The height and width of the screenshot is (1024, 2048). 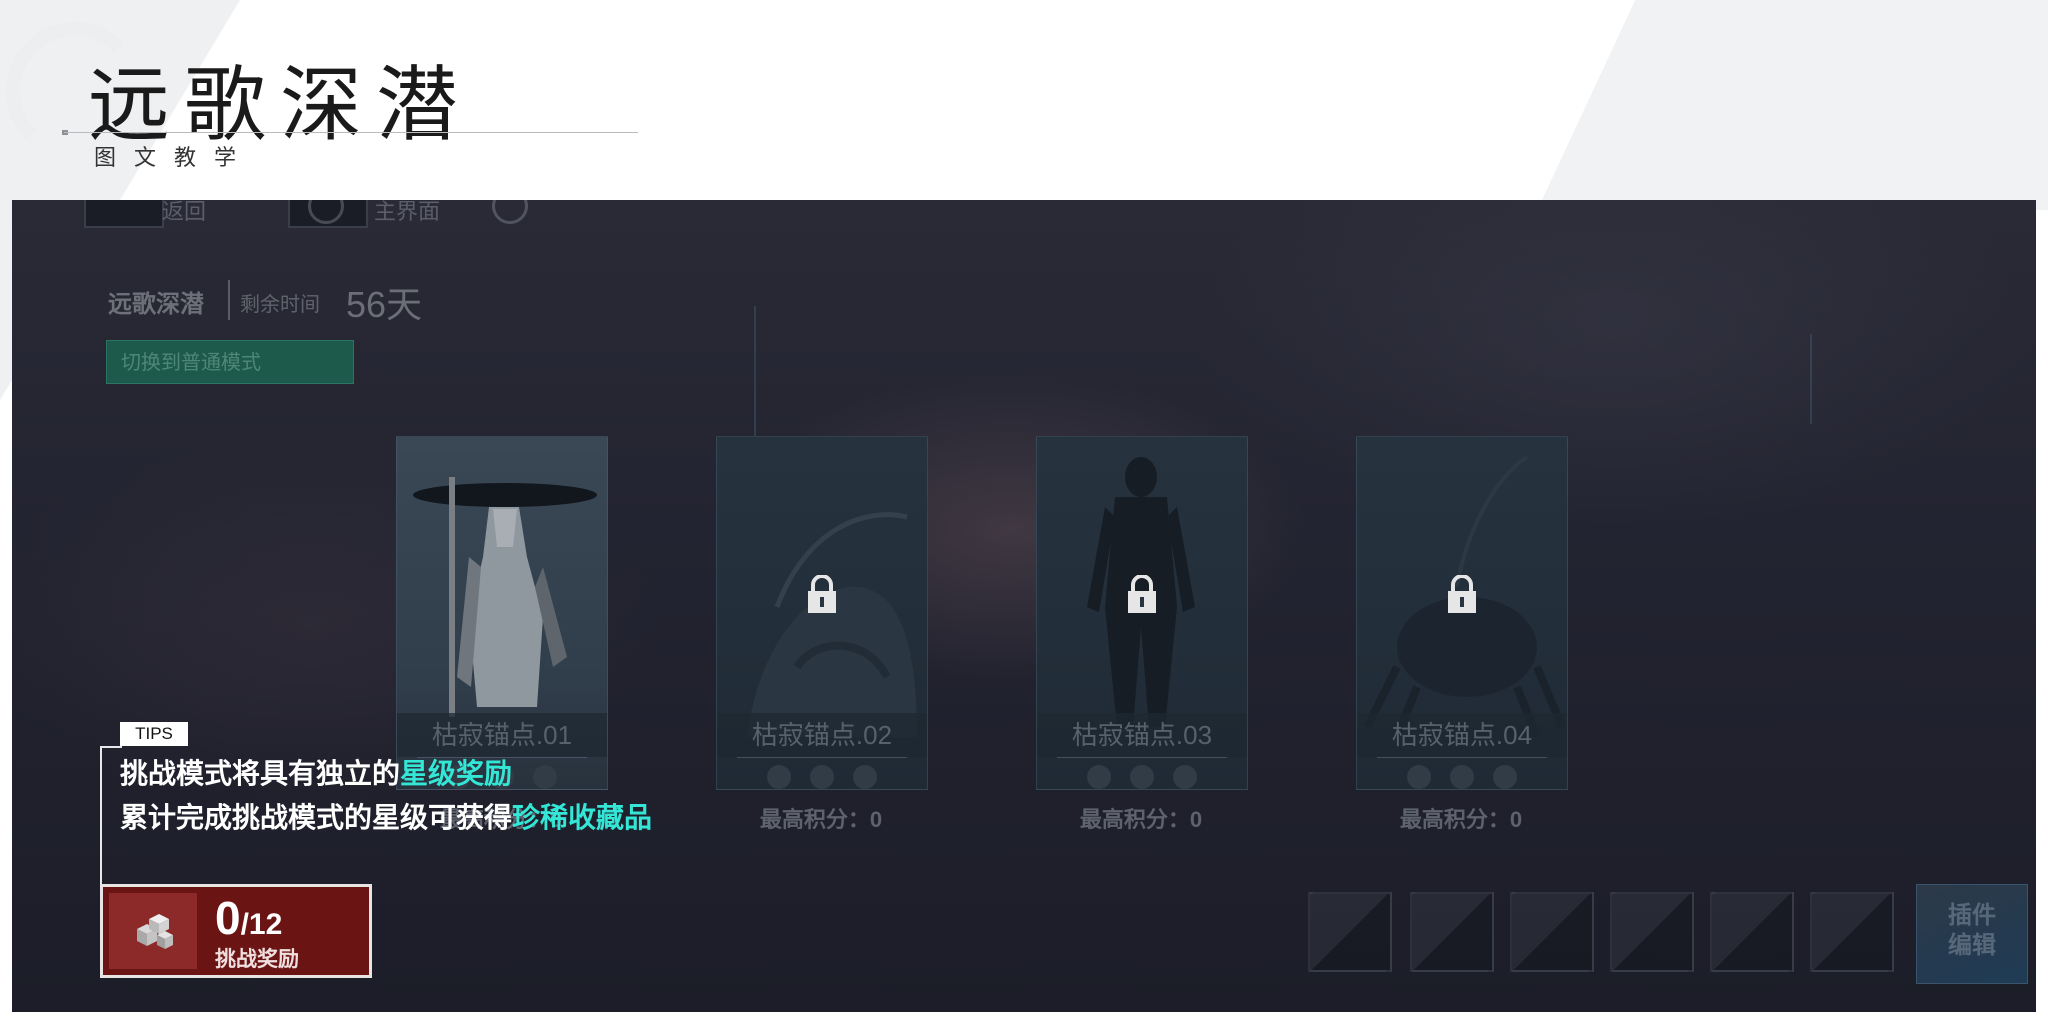 I want to click on tip-text: 挑战模式将具有独立的, so click(x=260, y=773).